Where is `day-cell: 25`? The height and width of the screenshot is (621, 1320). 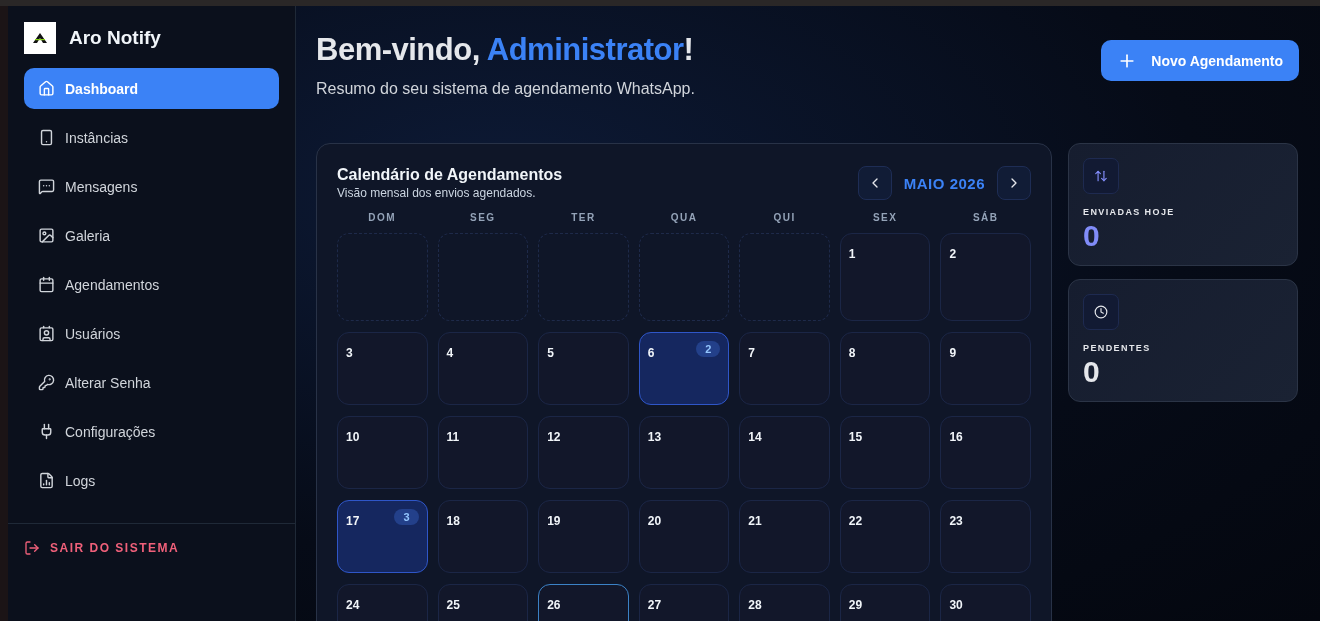
day-cell: 25 is located at coordinates (483, 602).